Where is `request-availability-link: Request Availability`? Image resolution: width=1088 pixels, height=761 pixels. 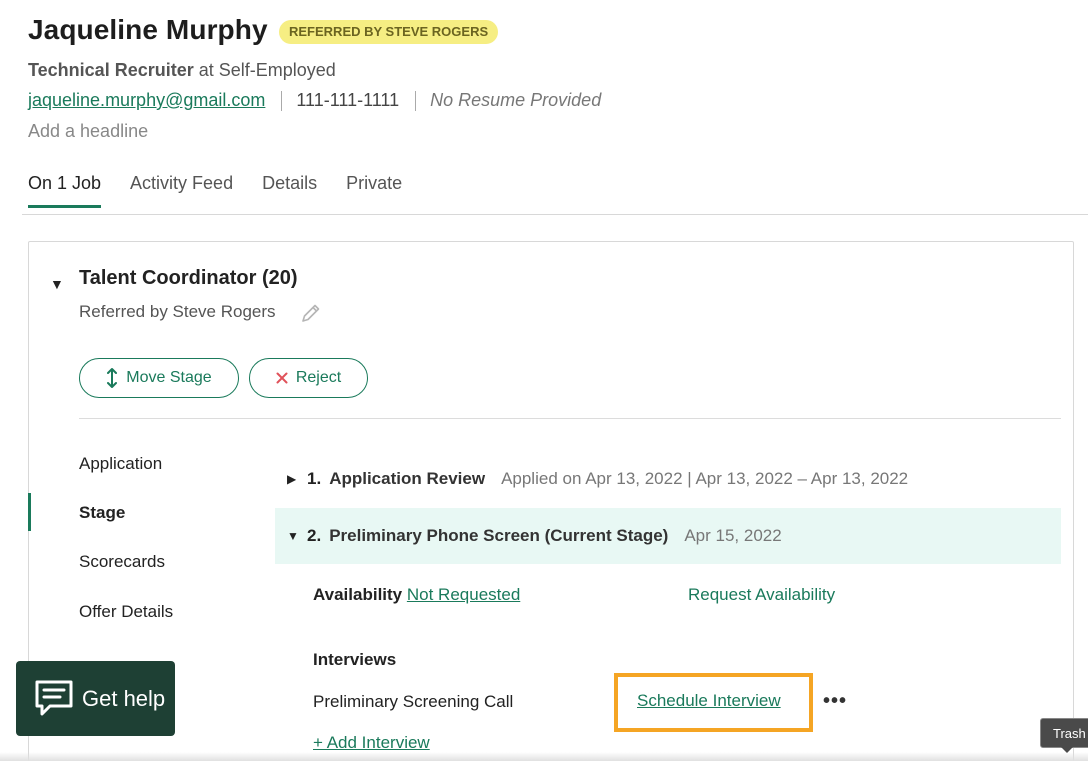
request-availability-link: Request Availability is located at coordinates (761, 595).